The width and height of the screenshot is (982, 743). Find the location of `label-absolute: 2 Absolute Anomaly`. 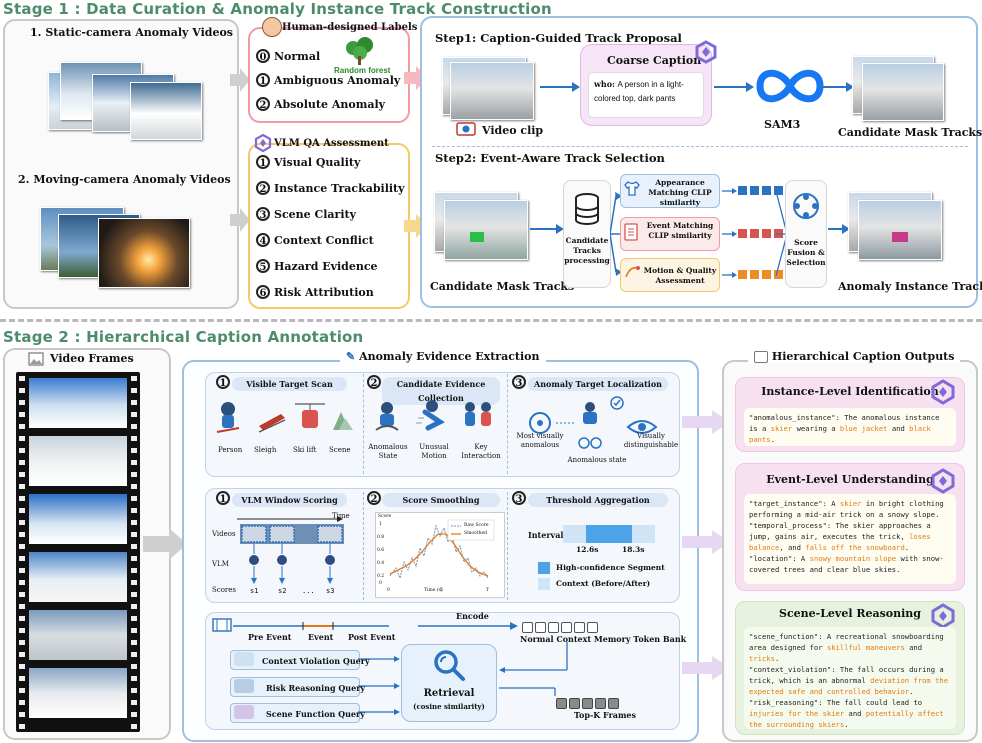

label-absolute: 2 Absolute Anomaly is located at coordinates (320, 104).